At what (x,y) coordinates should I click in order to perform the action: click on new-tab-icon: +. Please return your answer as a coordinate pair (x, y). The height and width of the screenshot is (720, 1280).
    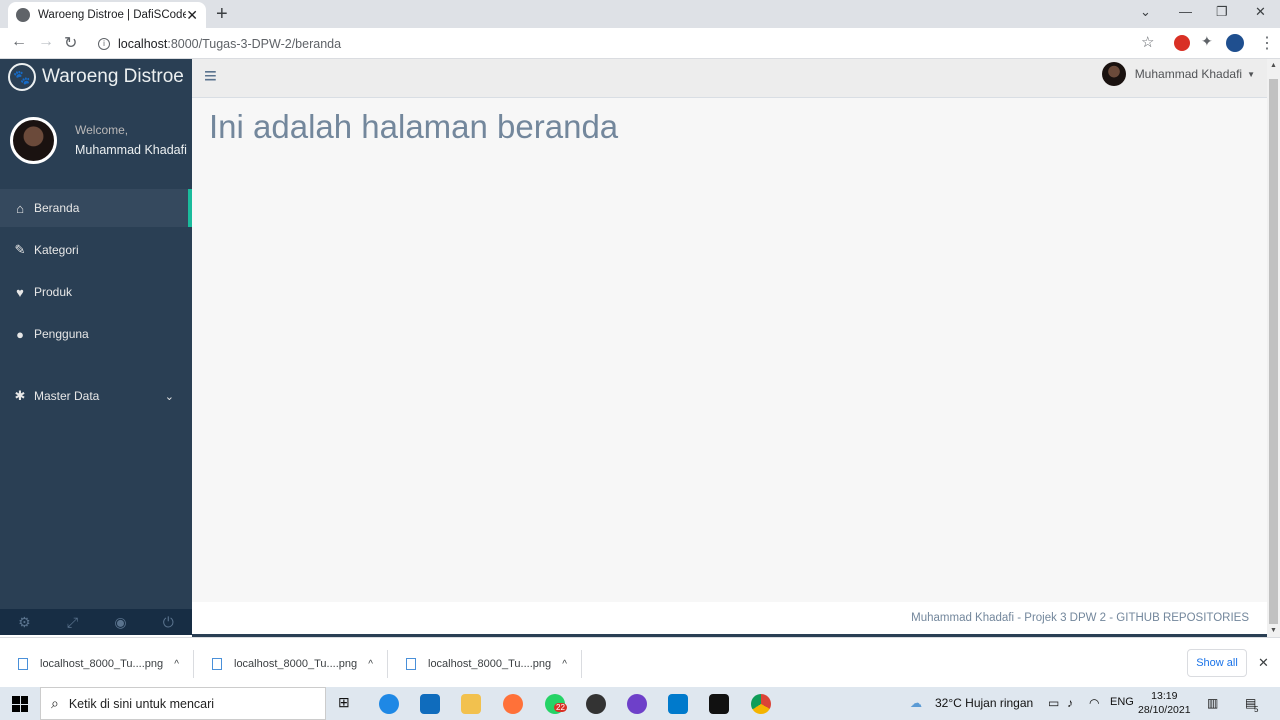
    Looking at the image, I should click on (222, 14).